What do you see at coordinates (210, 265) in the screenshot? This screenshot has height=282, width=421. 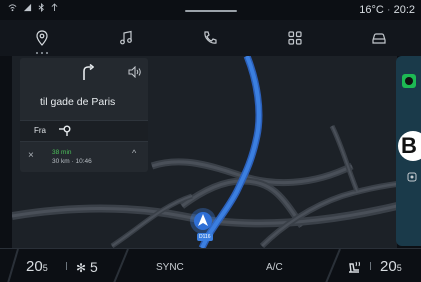 I see `climate-bar: 205 ✻ 5 SYNC A/C 205` at bounding box center [210, 265].